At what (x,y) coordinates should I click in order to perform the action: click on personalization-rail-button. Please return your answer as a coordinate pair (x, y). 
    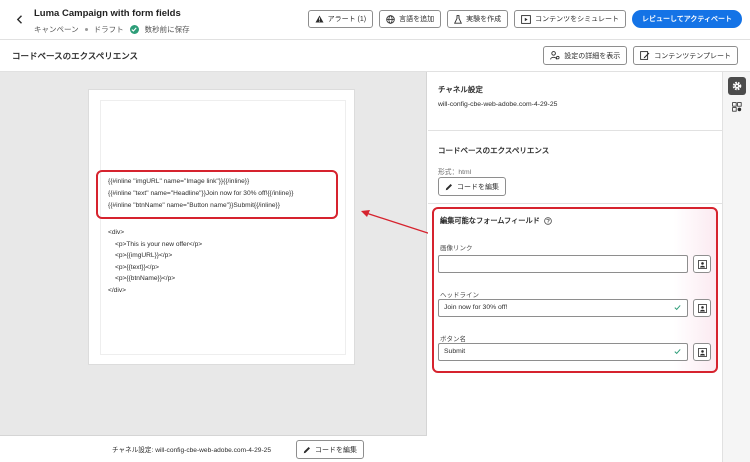
    Looking at the image, I should click on (737, 107).